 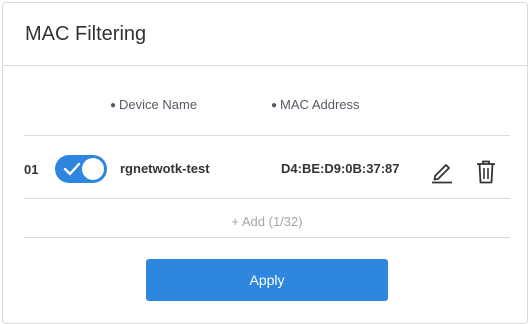 What do you see at coordinates (165, 168) in the screenshot?
I see `device-name: rgnetwotk-test` at bounding box center [165, 168].